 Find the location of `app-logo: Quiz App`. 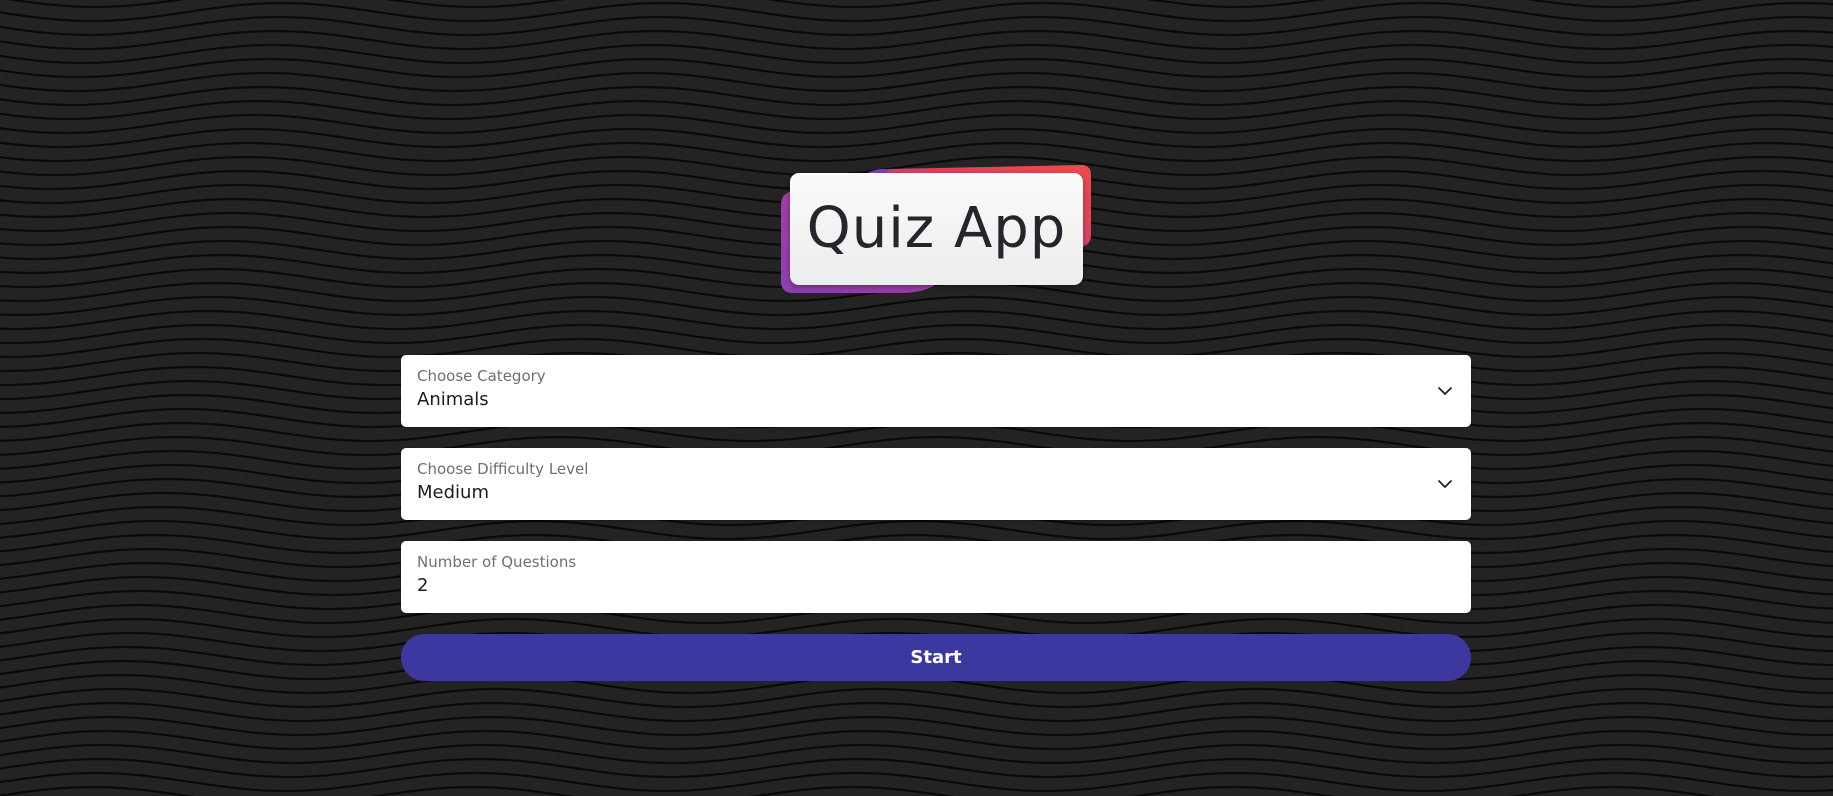

app-logo: Quiz App is located at coordinates (936, 230).